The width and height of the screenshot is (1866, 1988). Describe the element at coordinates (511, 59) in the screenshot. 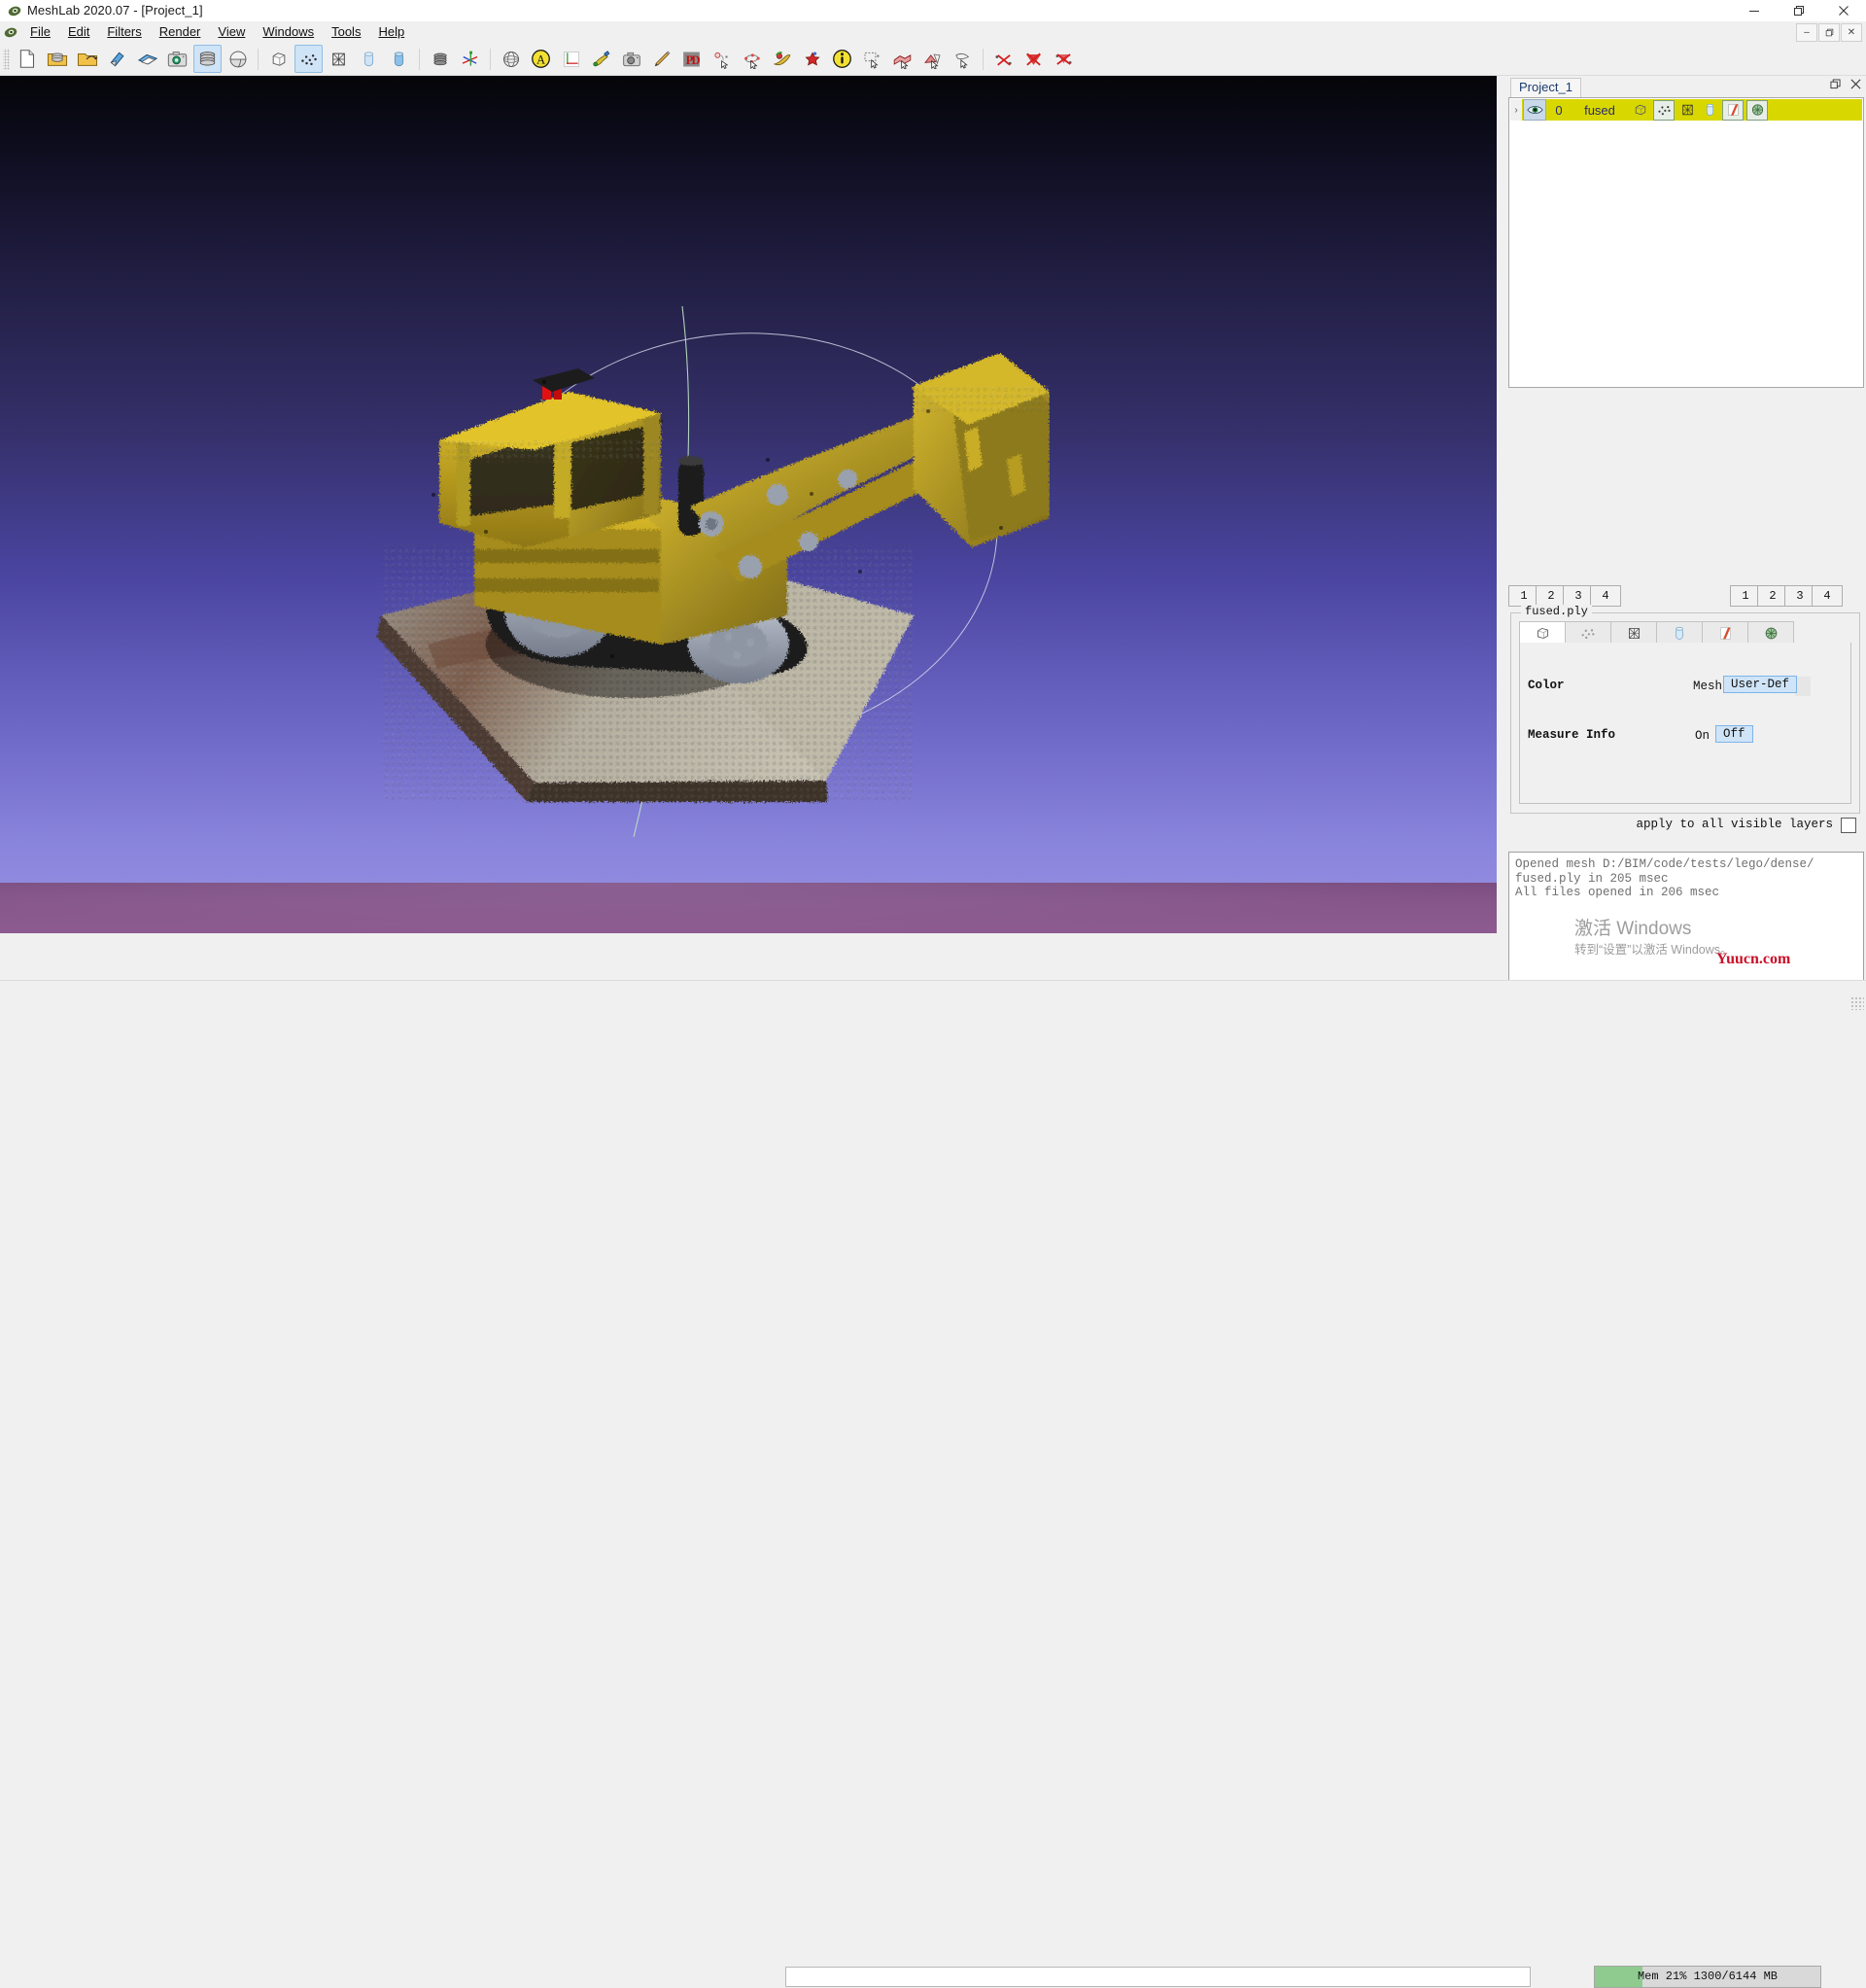

I see `sphere-wire-icon` at that location.